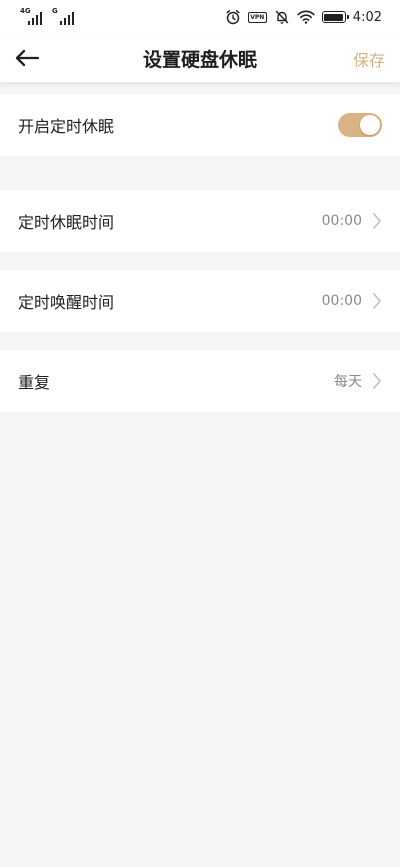  I want to click on signal-group: 4G G, so click(47, 16).